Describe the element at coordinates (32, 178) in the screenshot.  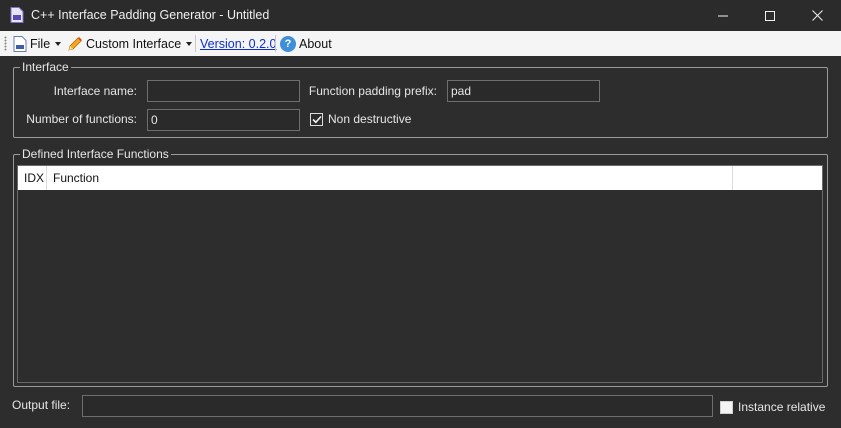
I see `column-header-idx: IDX` at that location.